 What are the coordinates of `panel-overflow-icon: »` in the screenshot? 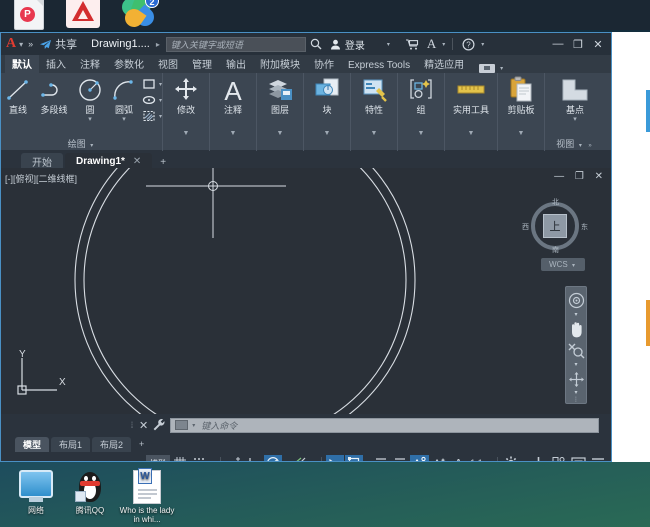 It's located at (589, 146).